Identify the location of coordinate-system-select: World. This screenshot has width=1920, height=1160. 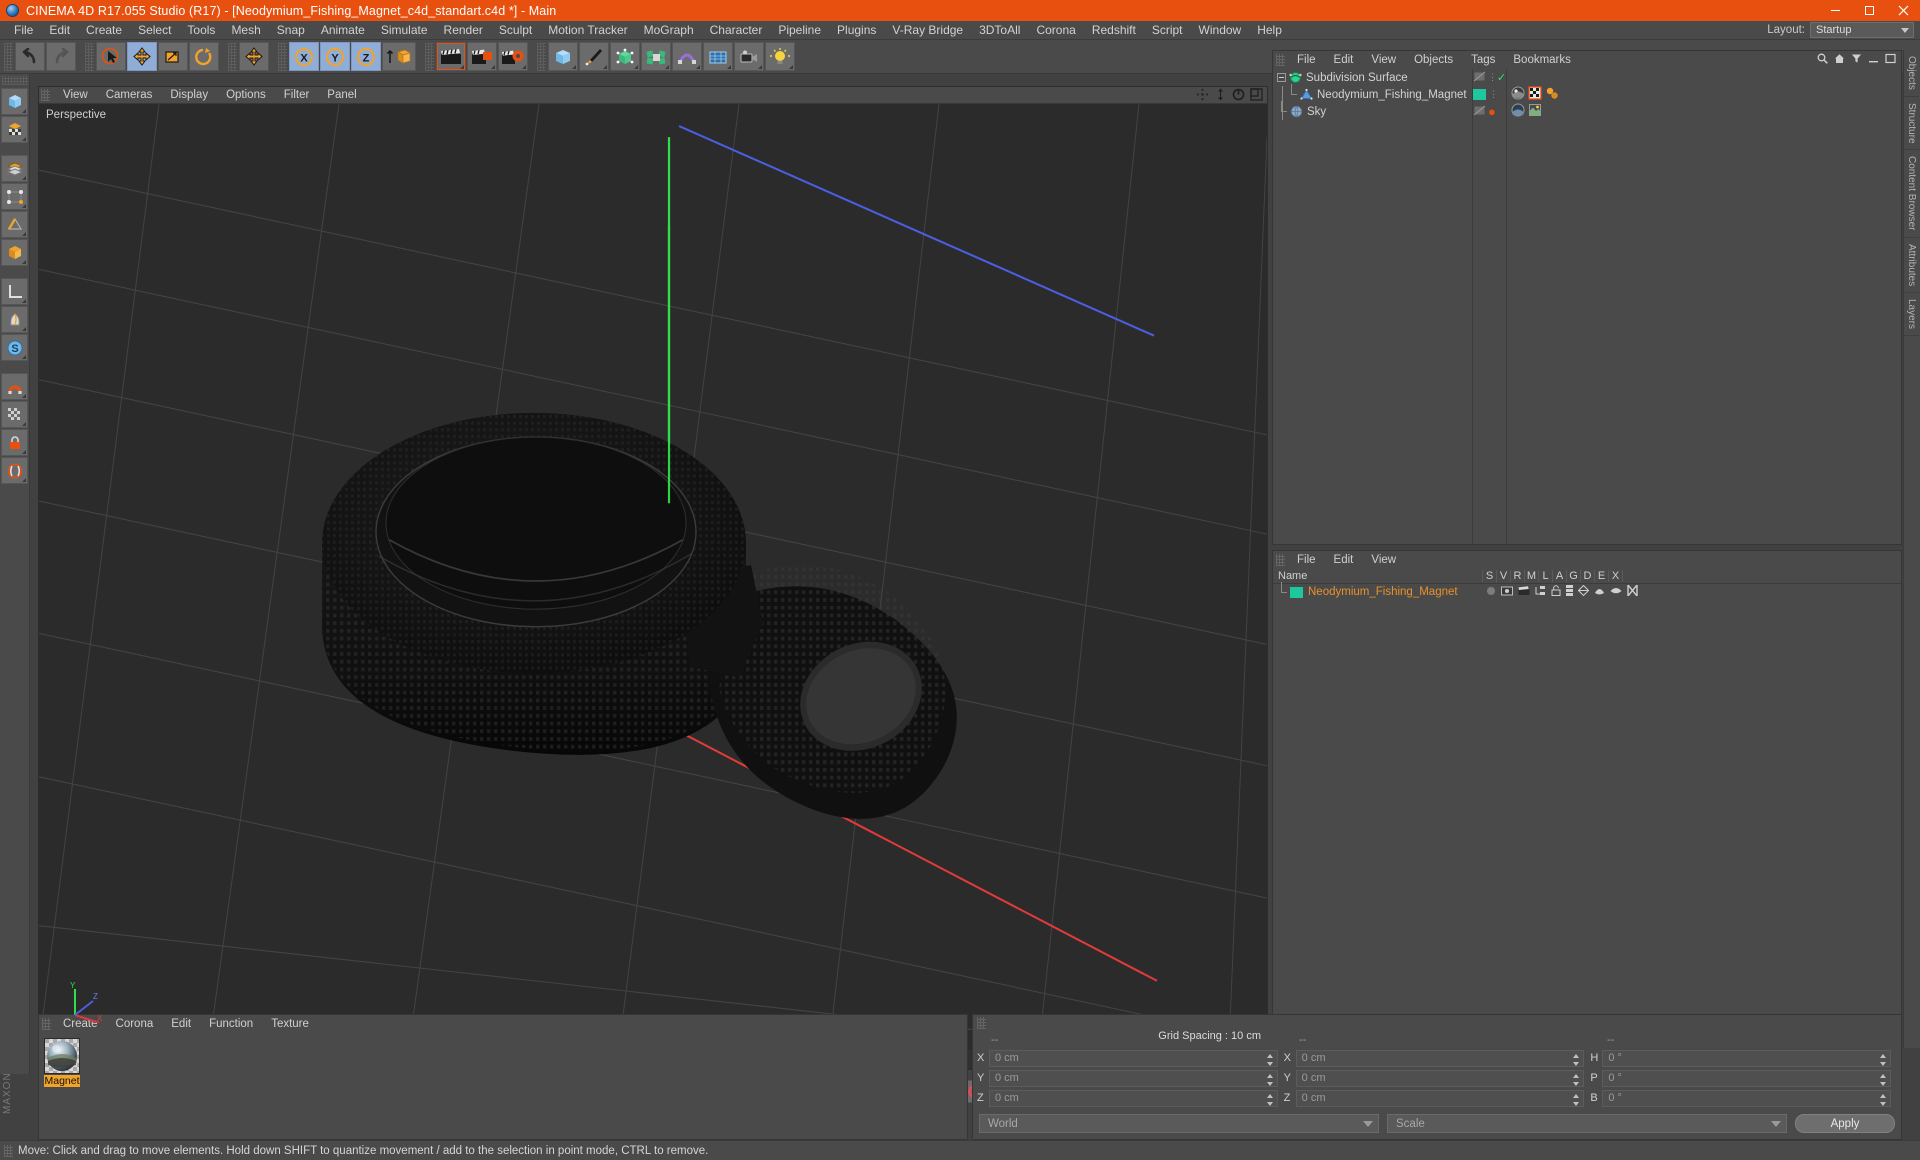
(1179, 1123).